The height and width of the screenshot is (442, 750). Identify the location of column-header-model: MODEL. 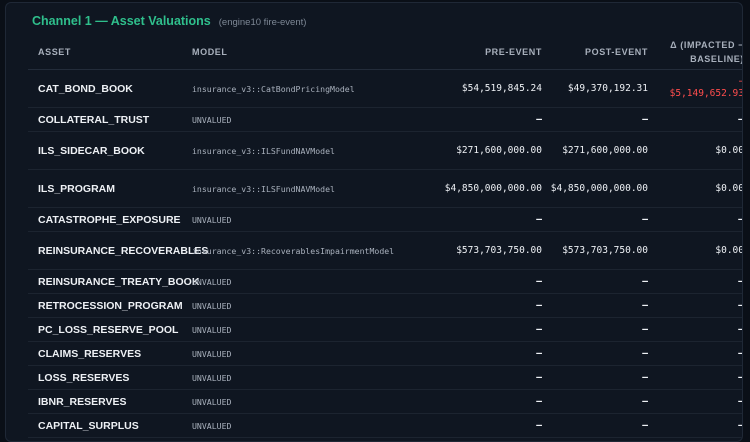
(312, 52).